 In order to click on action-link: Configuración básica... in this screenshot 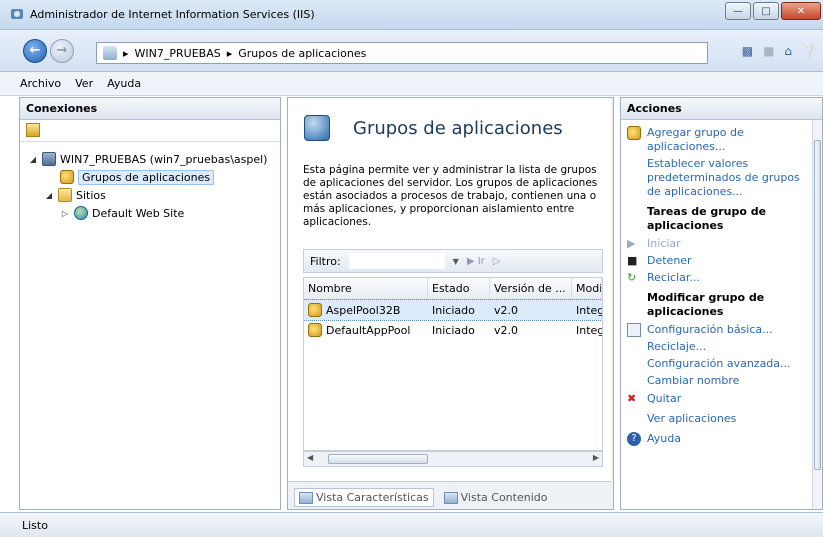, I will do `click(710, 330)`.